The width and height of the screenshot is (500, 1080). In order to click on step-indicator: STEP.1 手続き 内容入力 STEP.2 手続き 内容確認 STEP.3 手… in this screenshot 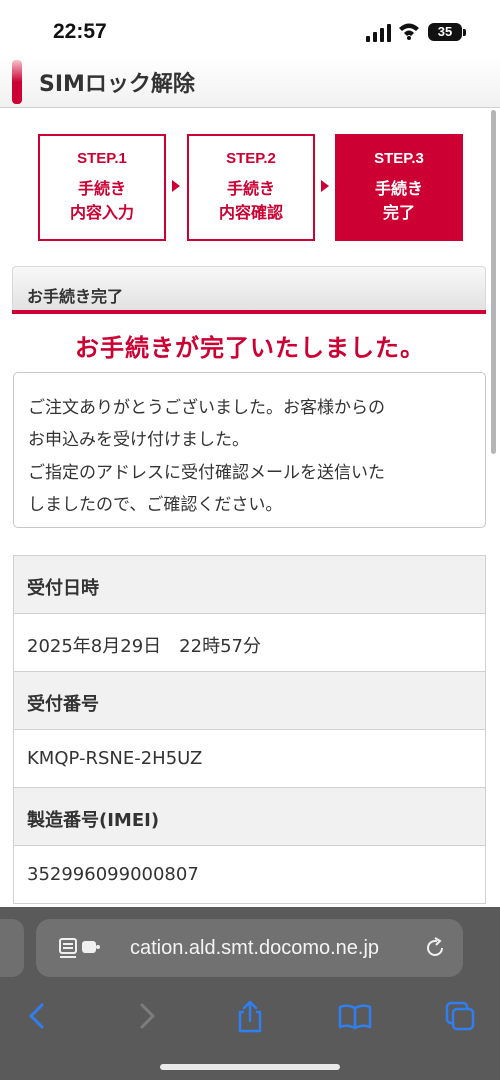, I will do `click(250, 188)`.